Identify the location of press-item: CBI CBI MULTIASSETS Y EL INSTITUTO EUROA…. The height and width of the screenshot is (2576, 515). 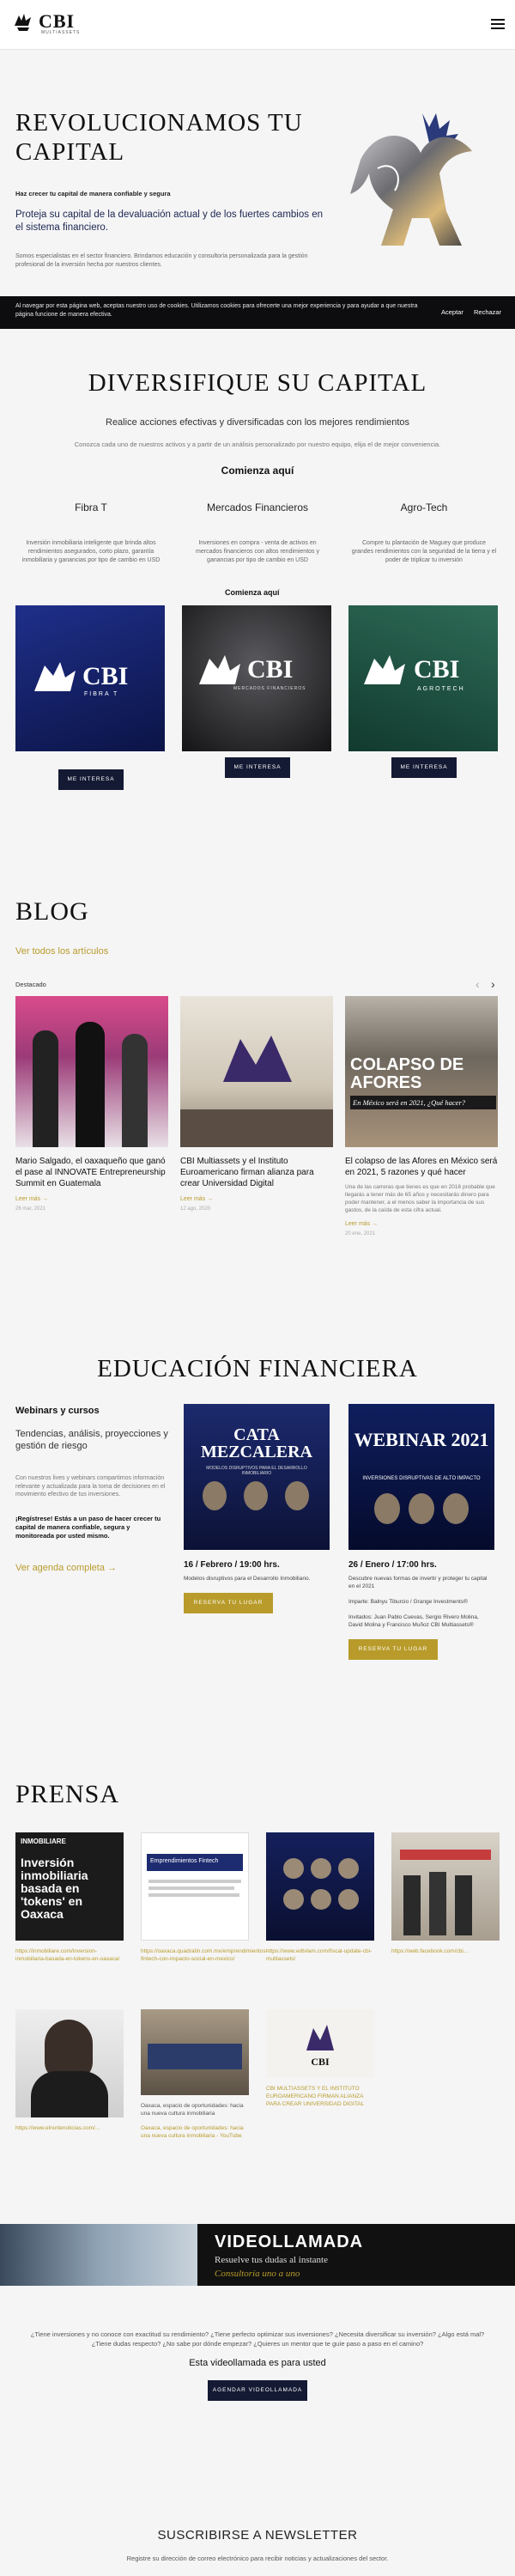
(320, 2058).